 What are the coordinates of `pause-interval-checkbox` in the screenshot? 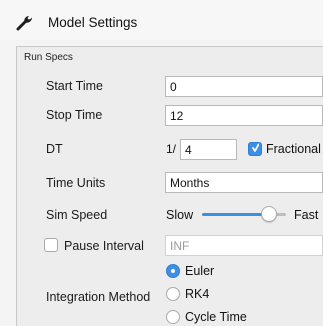 It's located at (51, 245).